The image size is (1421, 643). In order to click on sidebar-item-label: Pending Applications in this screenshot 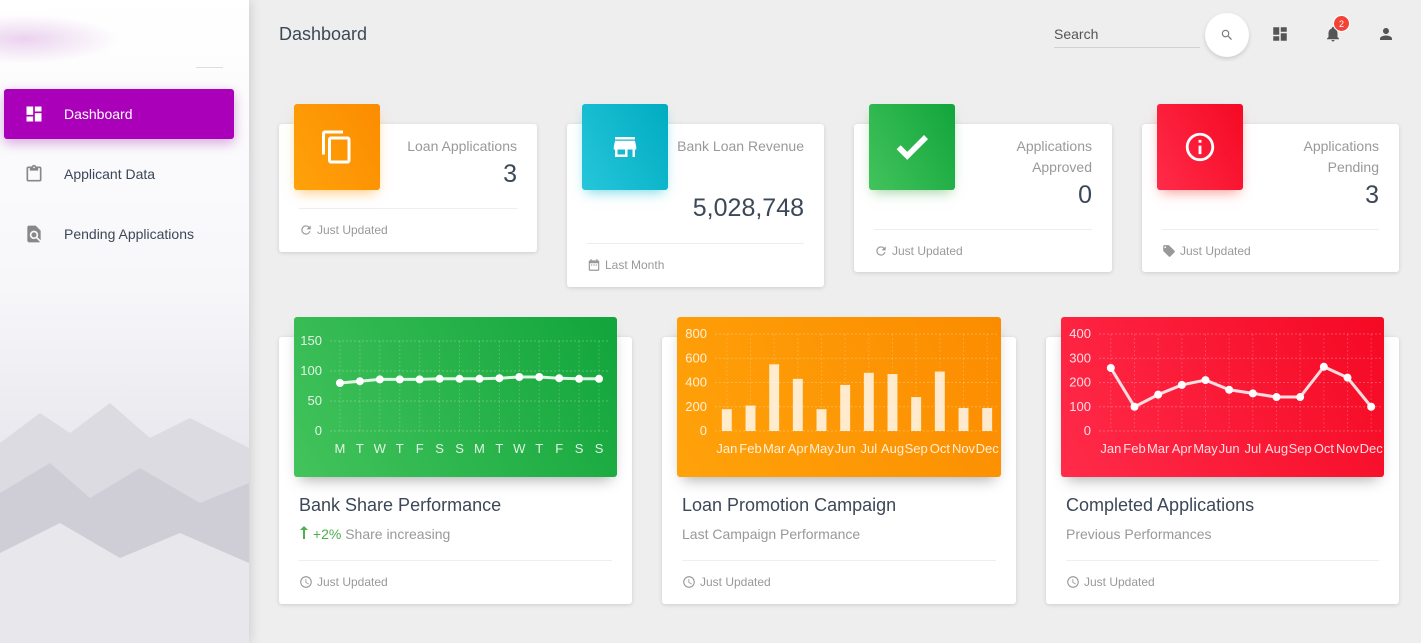, I will do `click(129, 234)`.